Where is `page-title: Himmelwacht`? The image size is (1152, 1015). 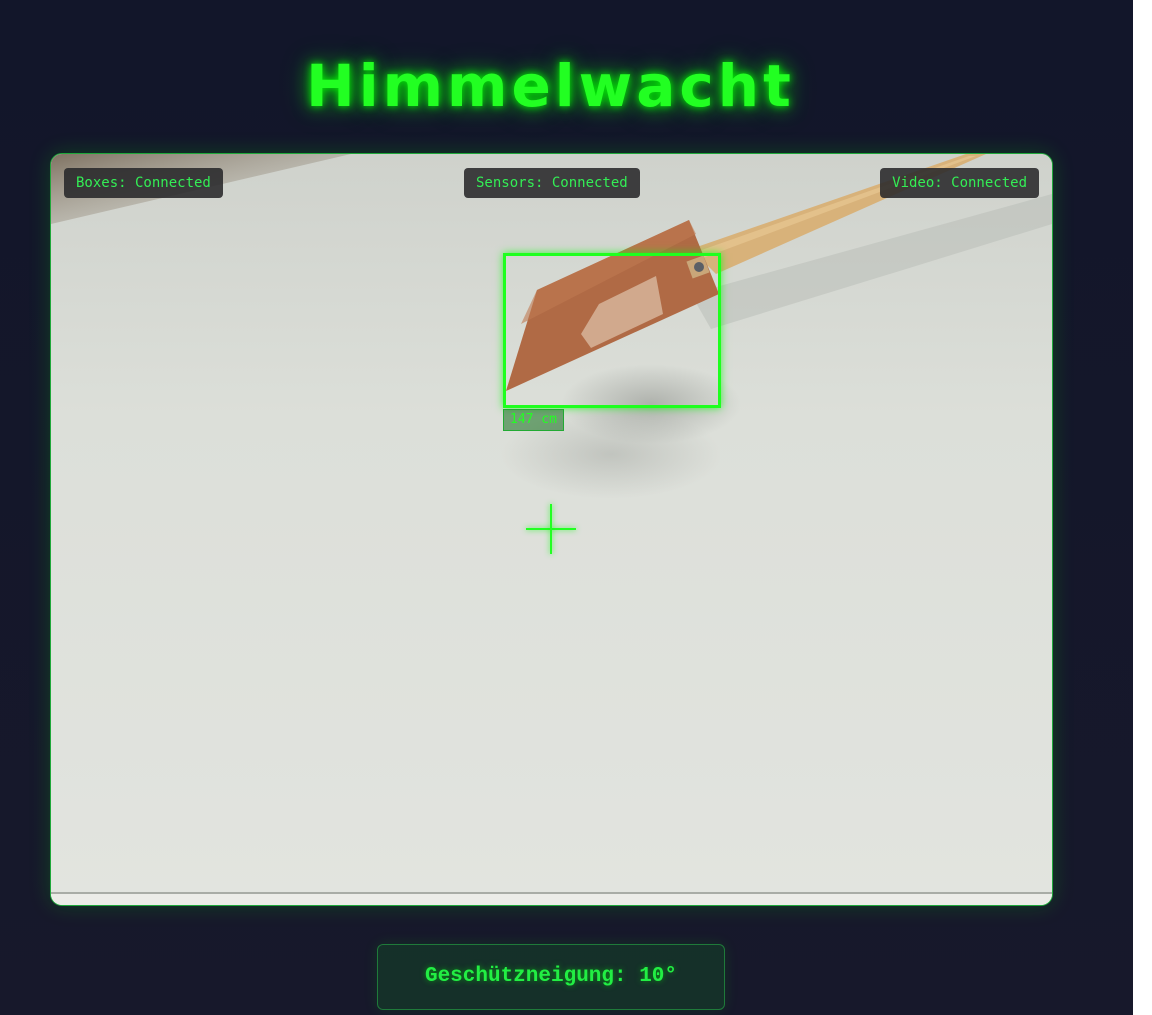 page-title: Himmelwacht is located at coordinates (550, 86).